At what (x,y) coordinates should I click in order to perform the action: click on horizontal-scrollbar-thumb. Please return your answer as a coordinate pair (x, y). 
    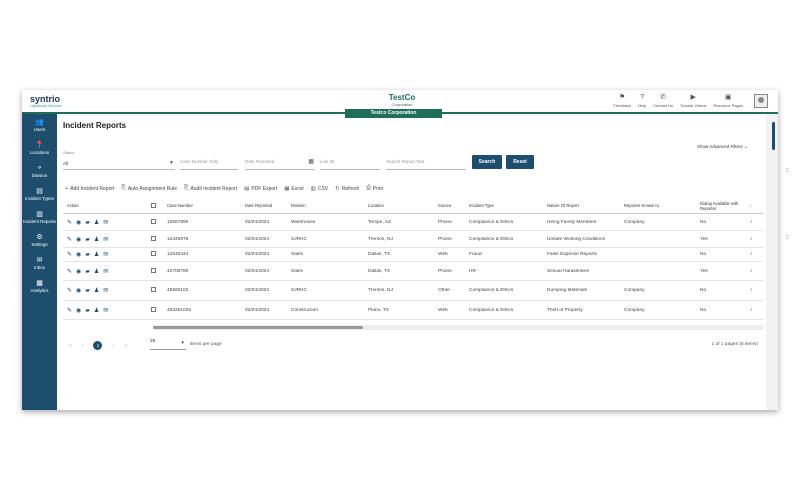
    Looking at the image, I should click on (258, 327).